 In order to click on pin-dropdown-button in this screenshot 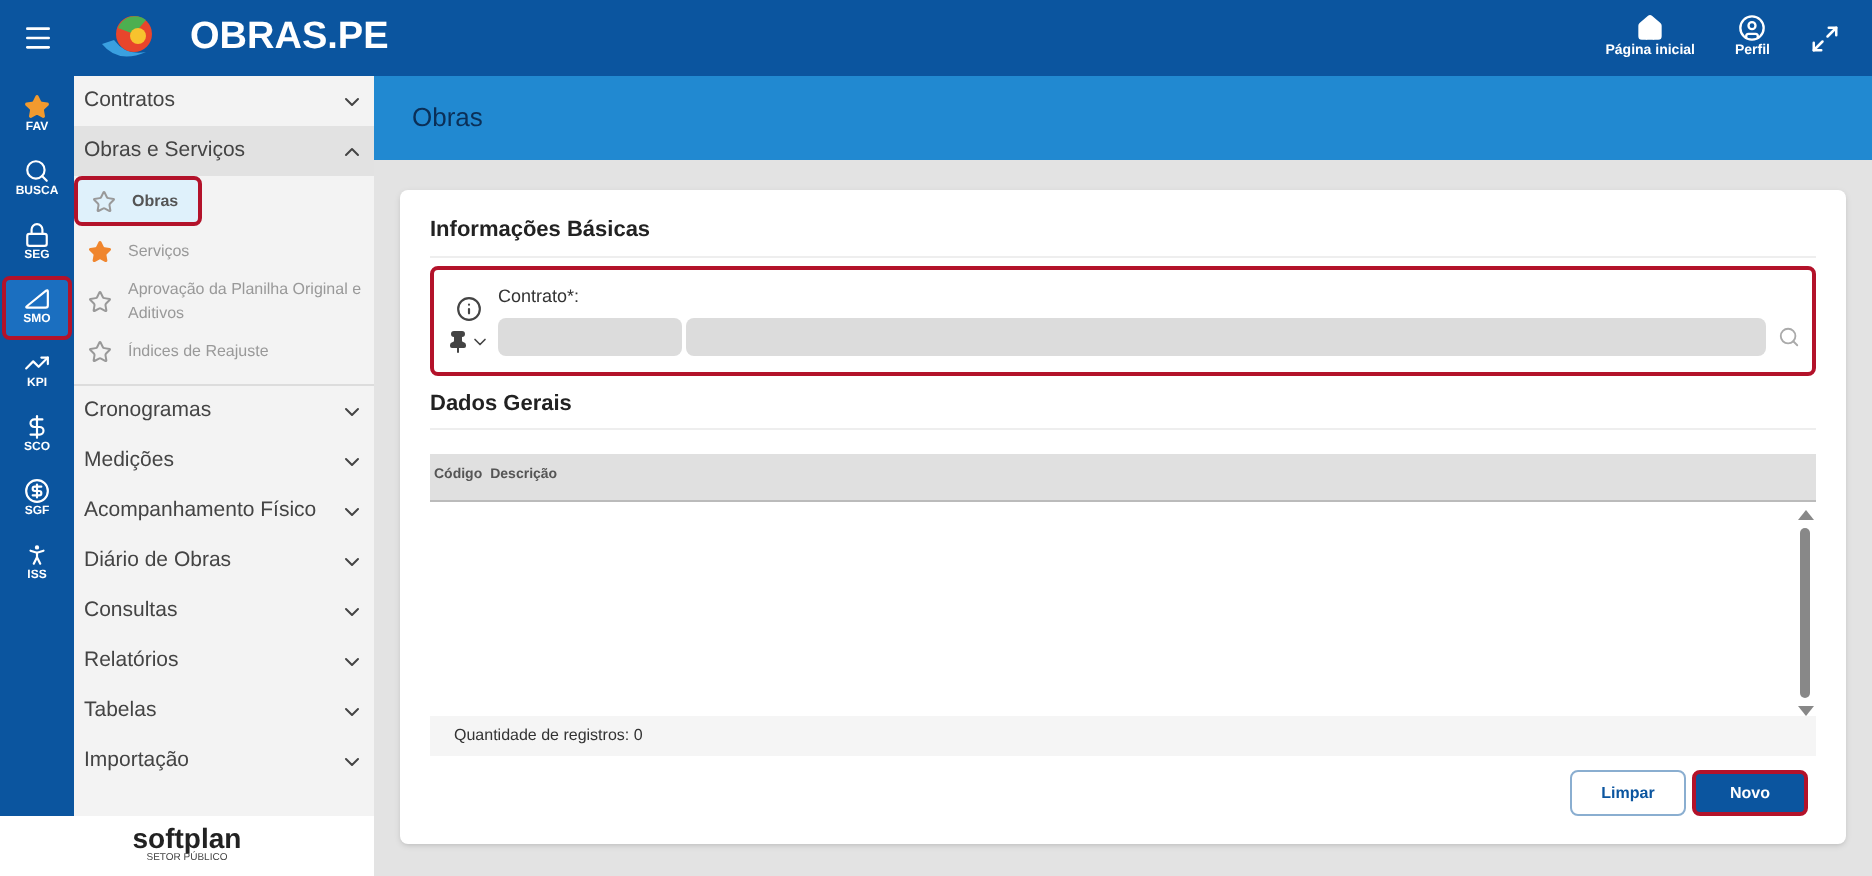, I will do `click(468, 341)`.